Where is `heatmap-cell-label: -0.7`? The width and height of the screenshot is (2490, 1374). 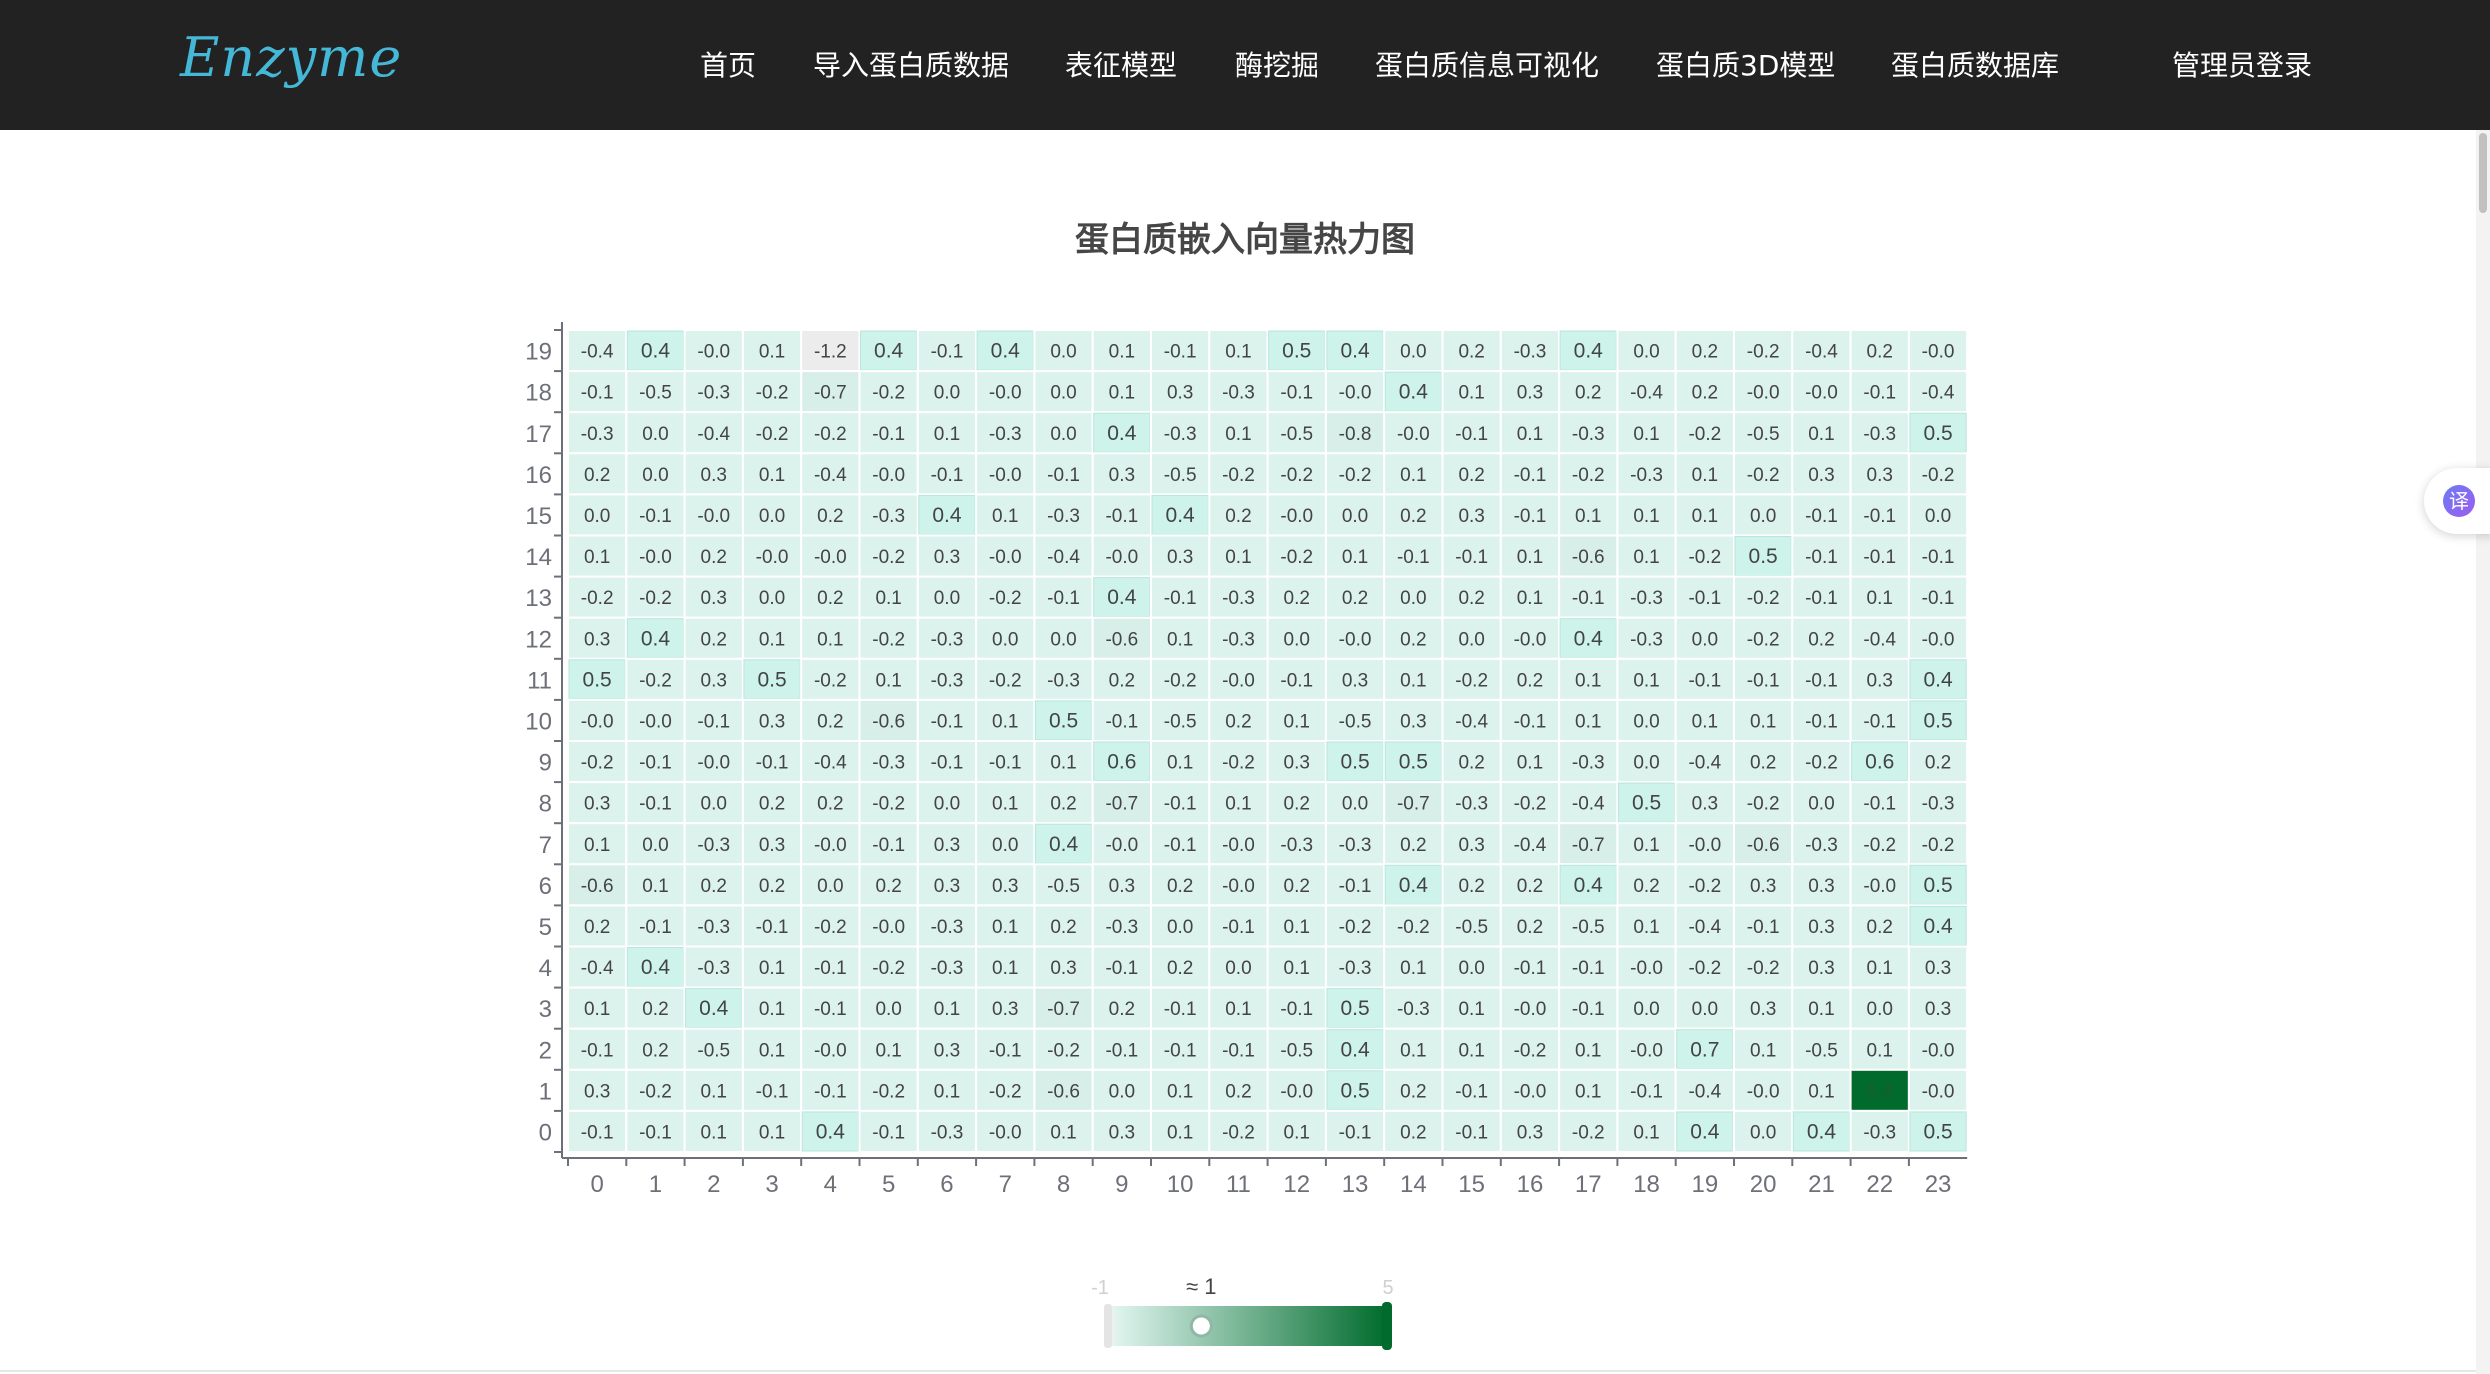
heatmap-cell-label: -0.7 is located at coordinates (1063, 1009).